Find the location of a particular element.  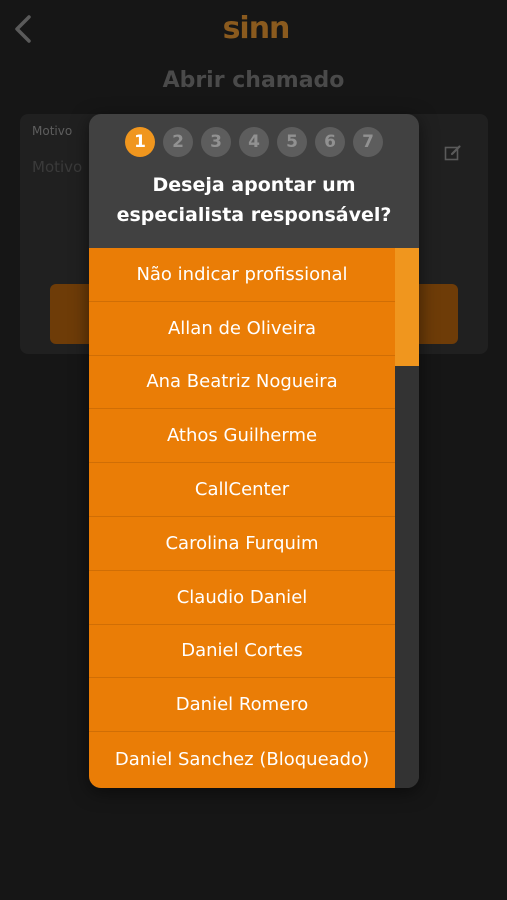

step-5: 5 is located at coordinates (292, 142).